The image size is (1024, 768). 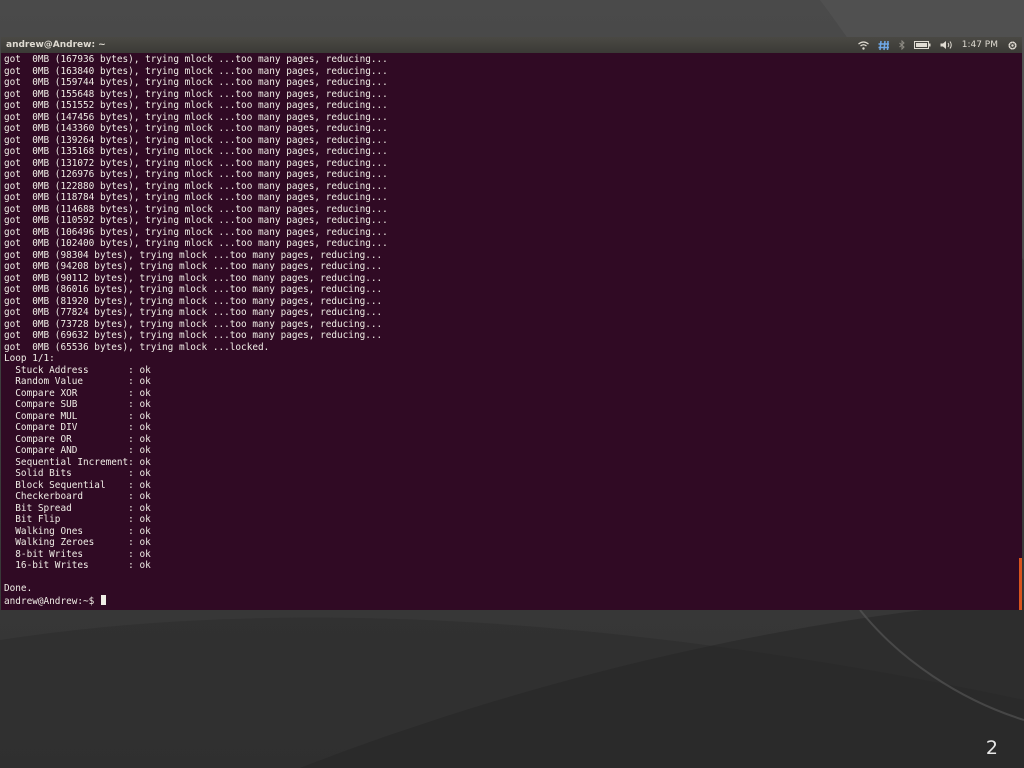 I want to click on terminal-line: Compare AND : ok, so click(x=77, y=450).